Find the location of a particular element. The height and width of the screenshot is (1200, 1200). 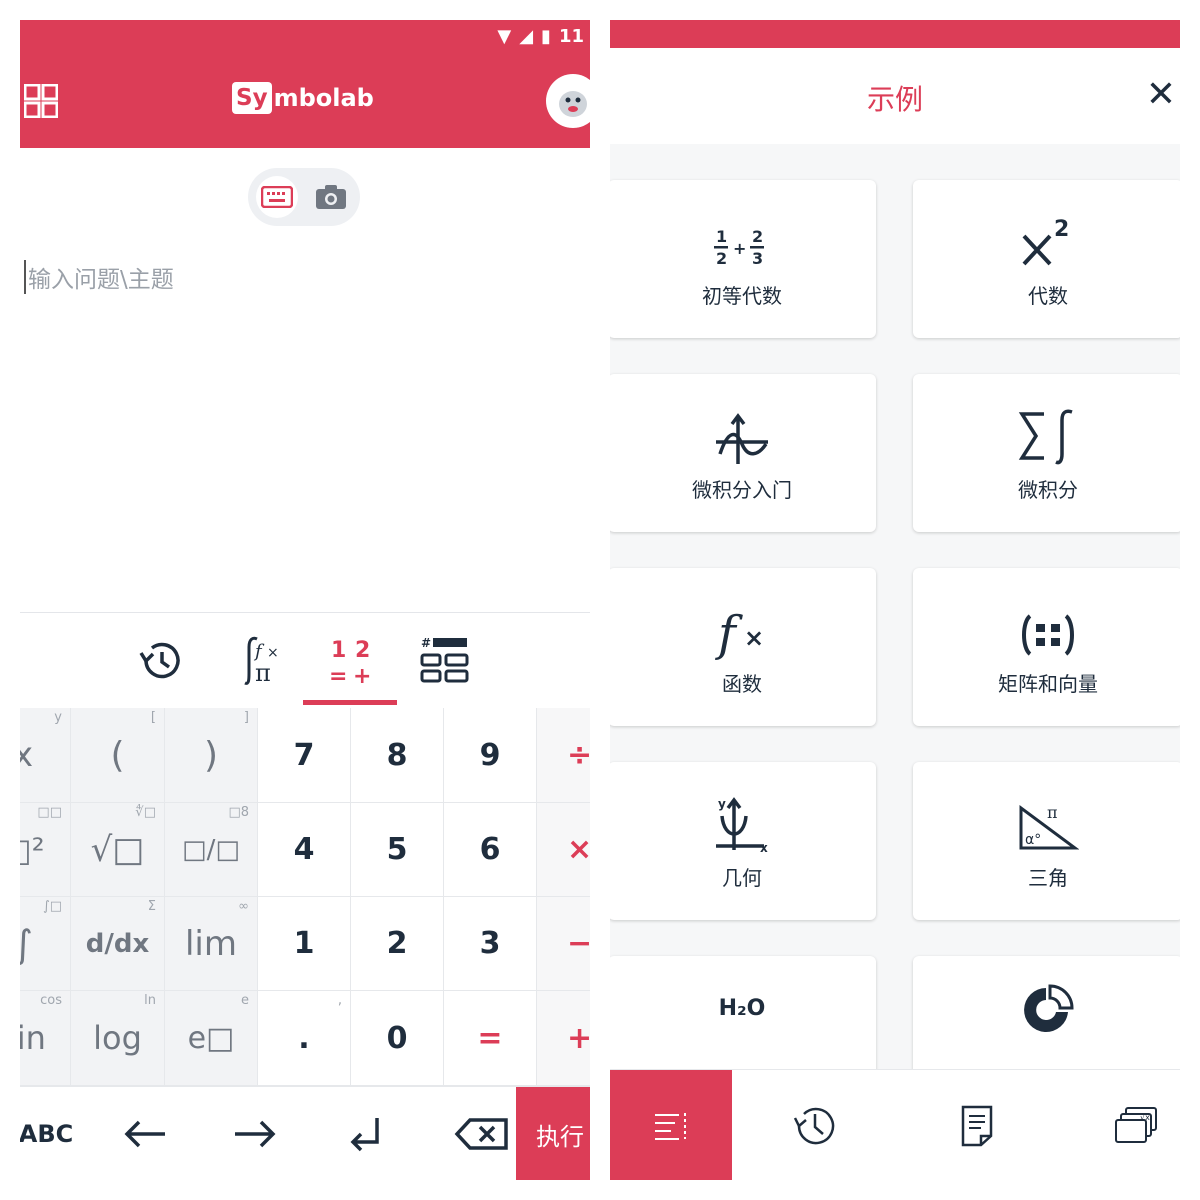

key-2: 2 is located at coordinates (397, 944).